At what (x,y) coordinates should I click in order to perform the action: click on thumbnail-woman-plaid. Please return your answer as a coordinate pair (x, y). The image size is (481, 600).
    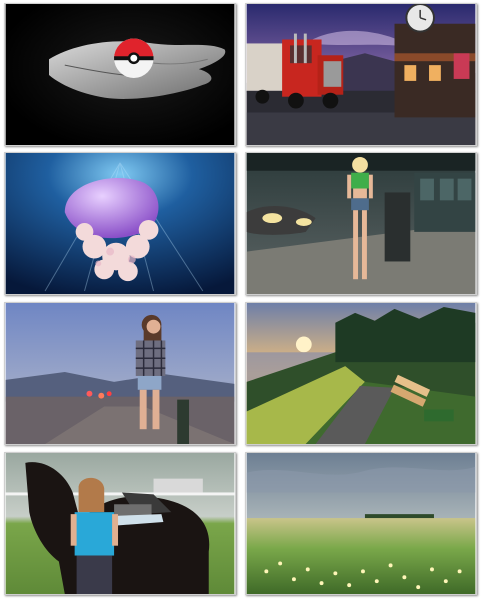
    Looking at the image, I should click on (120, 373).